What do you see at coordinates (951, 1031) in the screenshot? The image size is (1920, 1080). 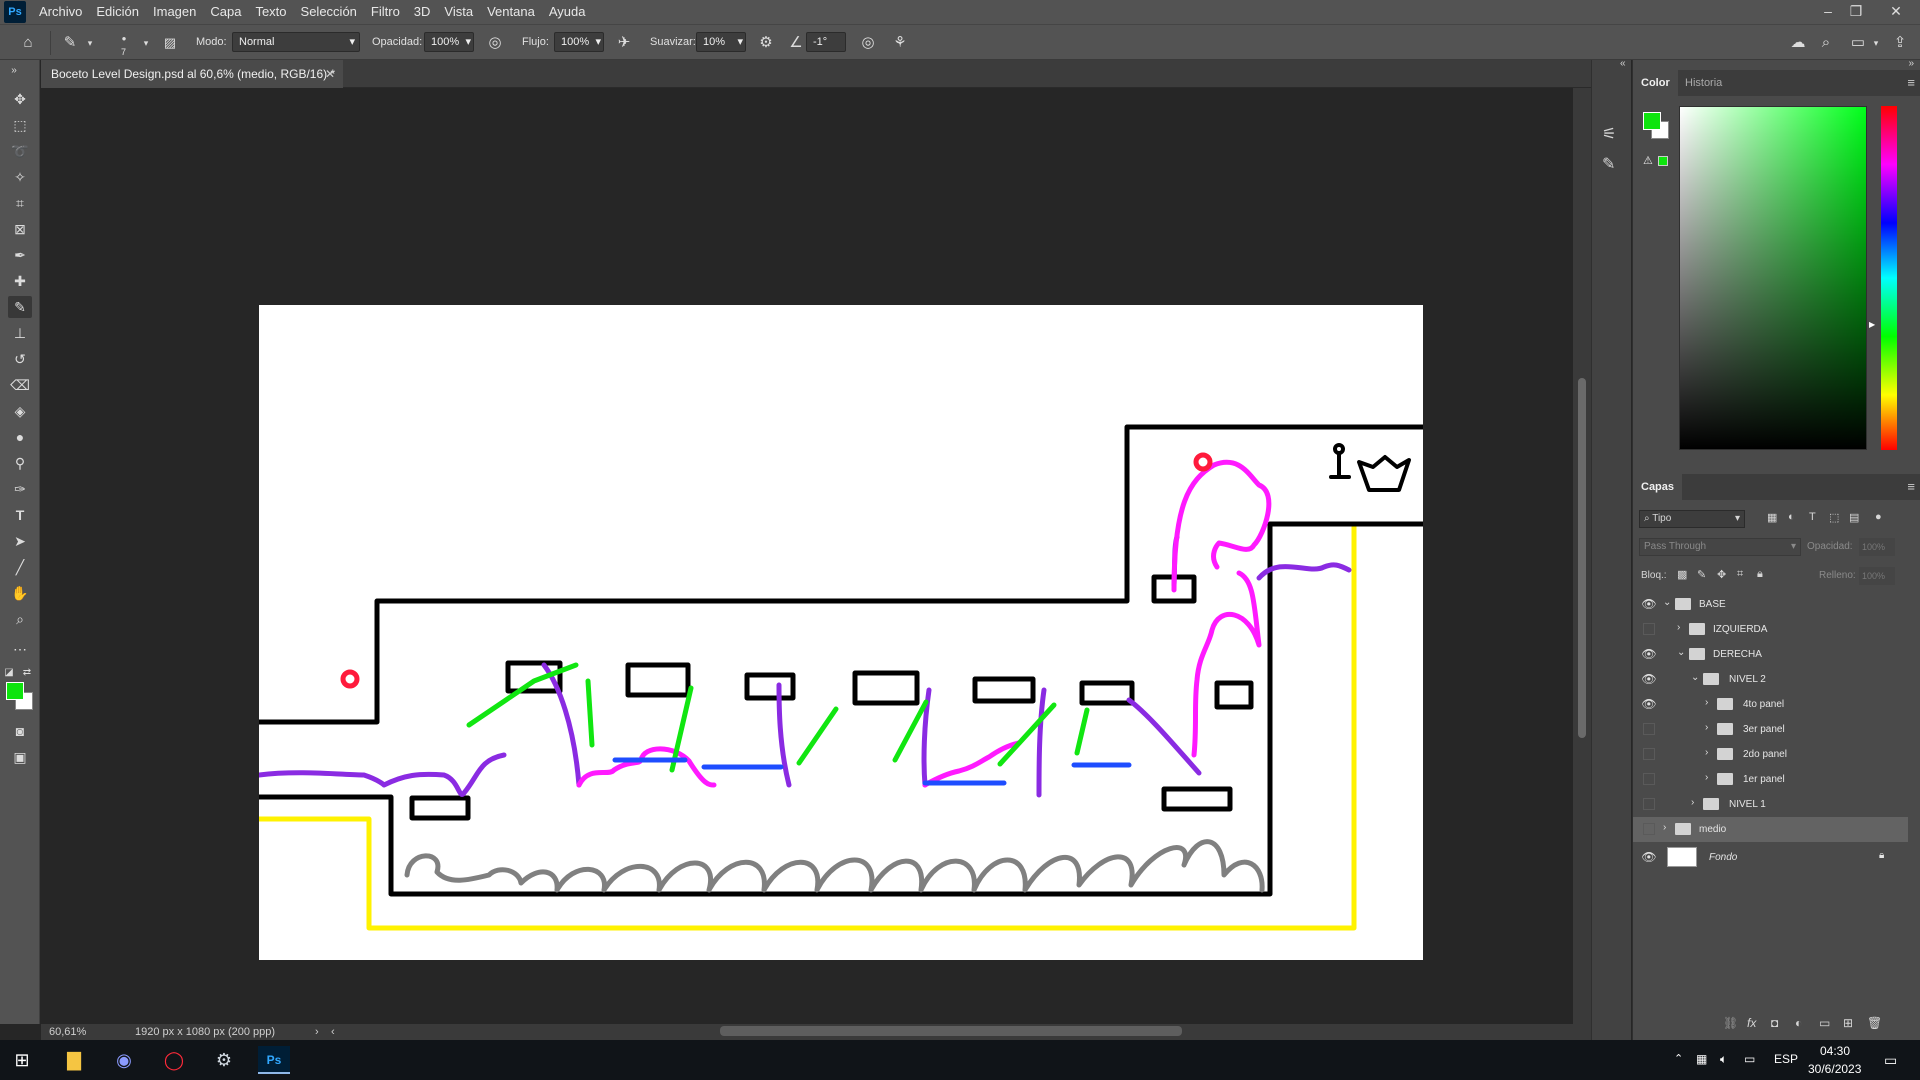 I see `horizontal-scrollbar-thumb` at bounding box center [951, 1031].